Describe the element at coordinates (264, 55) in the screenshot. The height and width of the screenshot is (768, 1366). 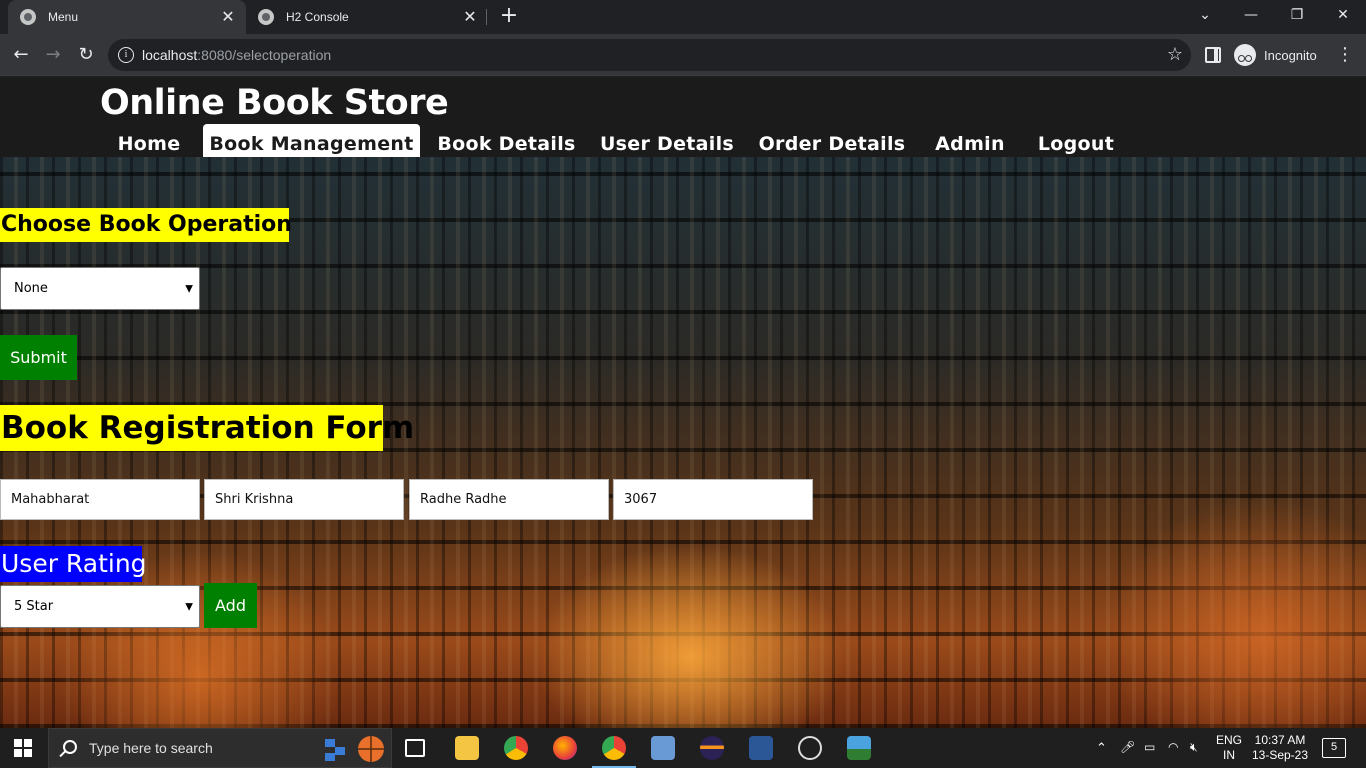
I see `url-path: :8080/selectoperation` at that location.